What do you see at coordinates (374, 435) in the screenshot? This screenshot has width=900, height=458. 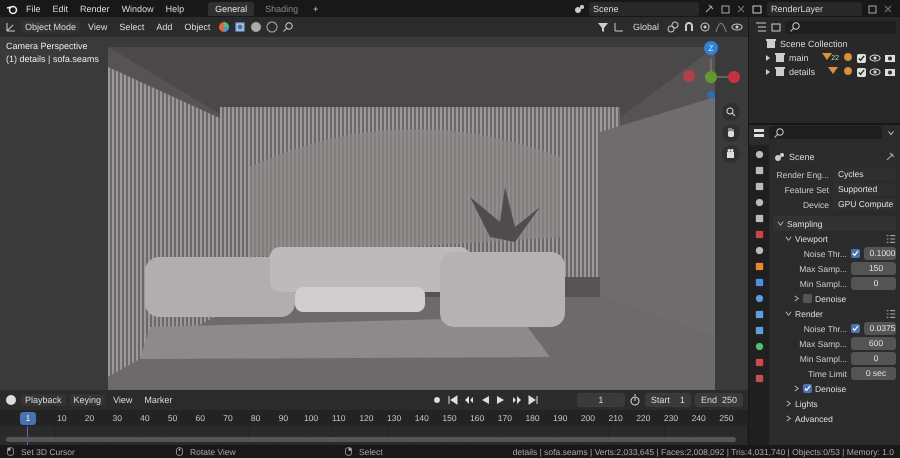 I see `timeline-track` at bounding box center [374, 435].